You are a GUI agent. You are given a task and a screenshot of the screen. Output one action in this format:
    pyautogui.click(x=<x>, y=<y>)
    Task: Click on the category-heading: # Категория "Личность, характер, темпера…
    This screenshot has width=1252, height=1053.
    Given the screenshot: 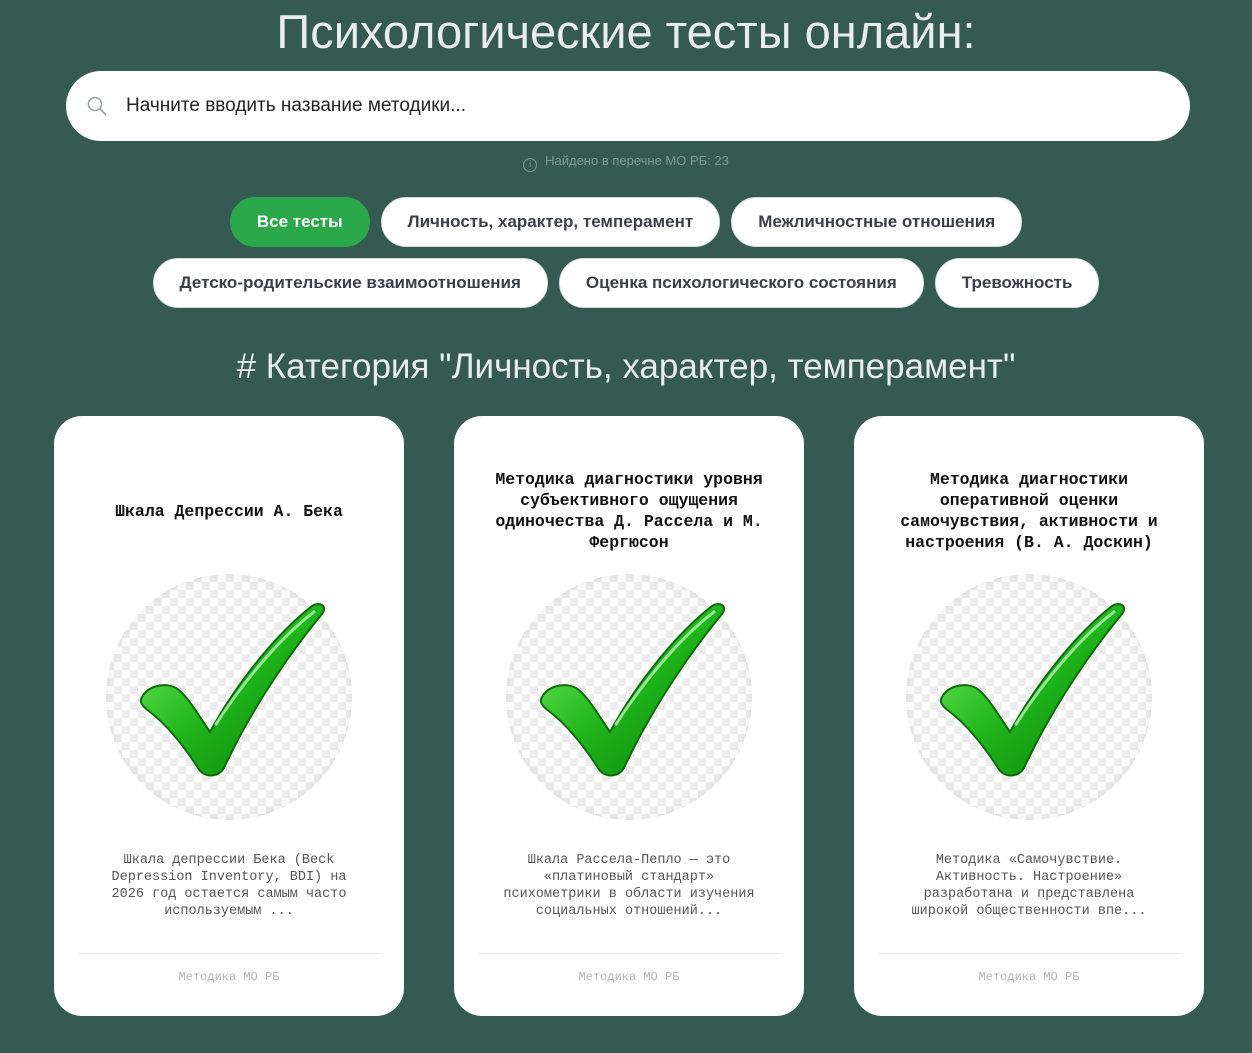 What is the action you would take?
    pyautogui.click(x=626, y=366)
    